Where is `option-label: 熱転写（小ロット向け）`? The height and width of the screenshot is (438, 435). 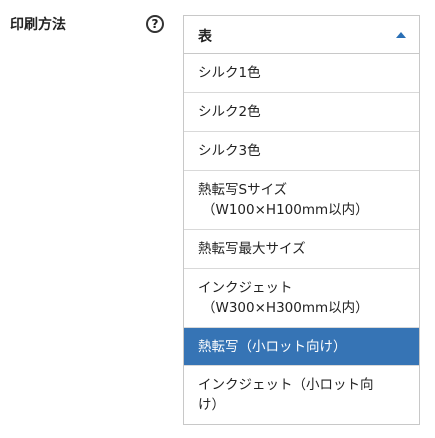 option-label: 熱転写（小ロット向け） is located at coordinates (272, 346).